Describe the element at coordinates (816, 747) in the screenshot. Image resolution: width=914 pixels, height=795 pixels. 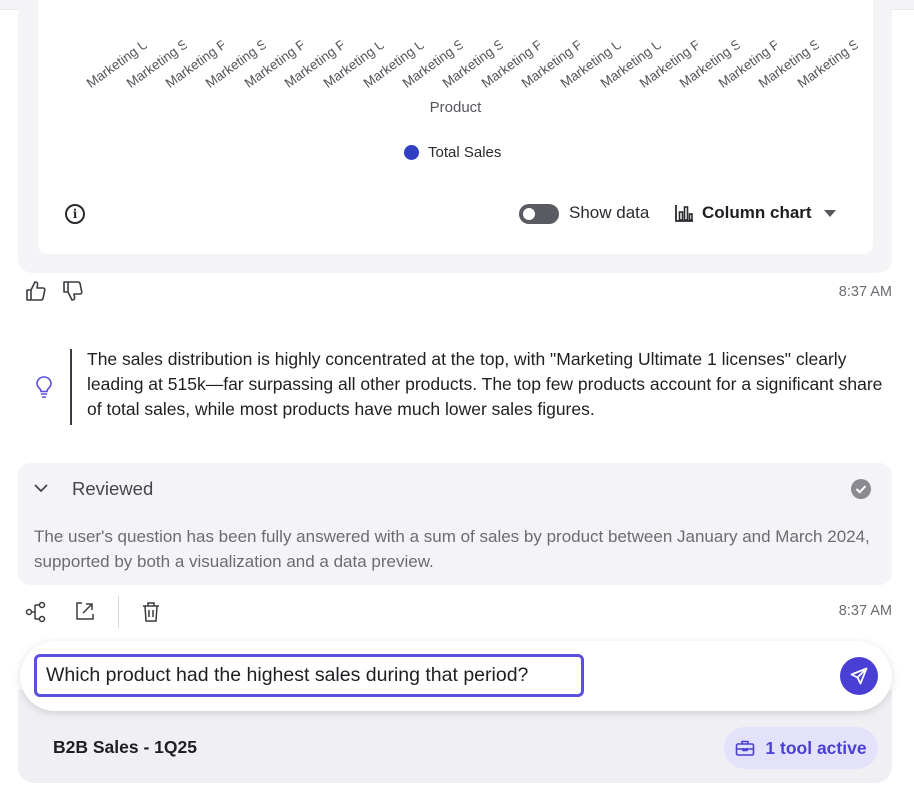
I see `tools-active-label: 1 tool active` at that location.